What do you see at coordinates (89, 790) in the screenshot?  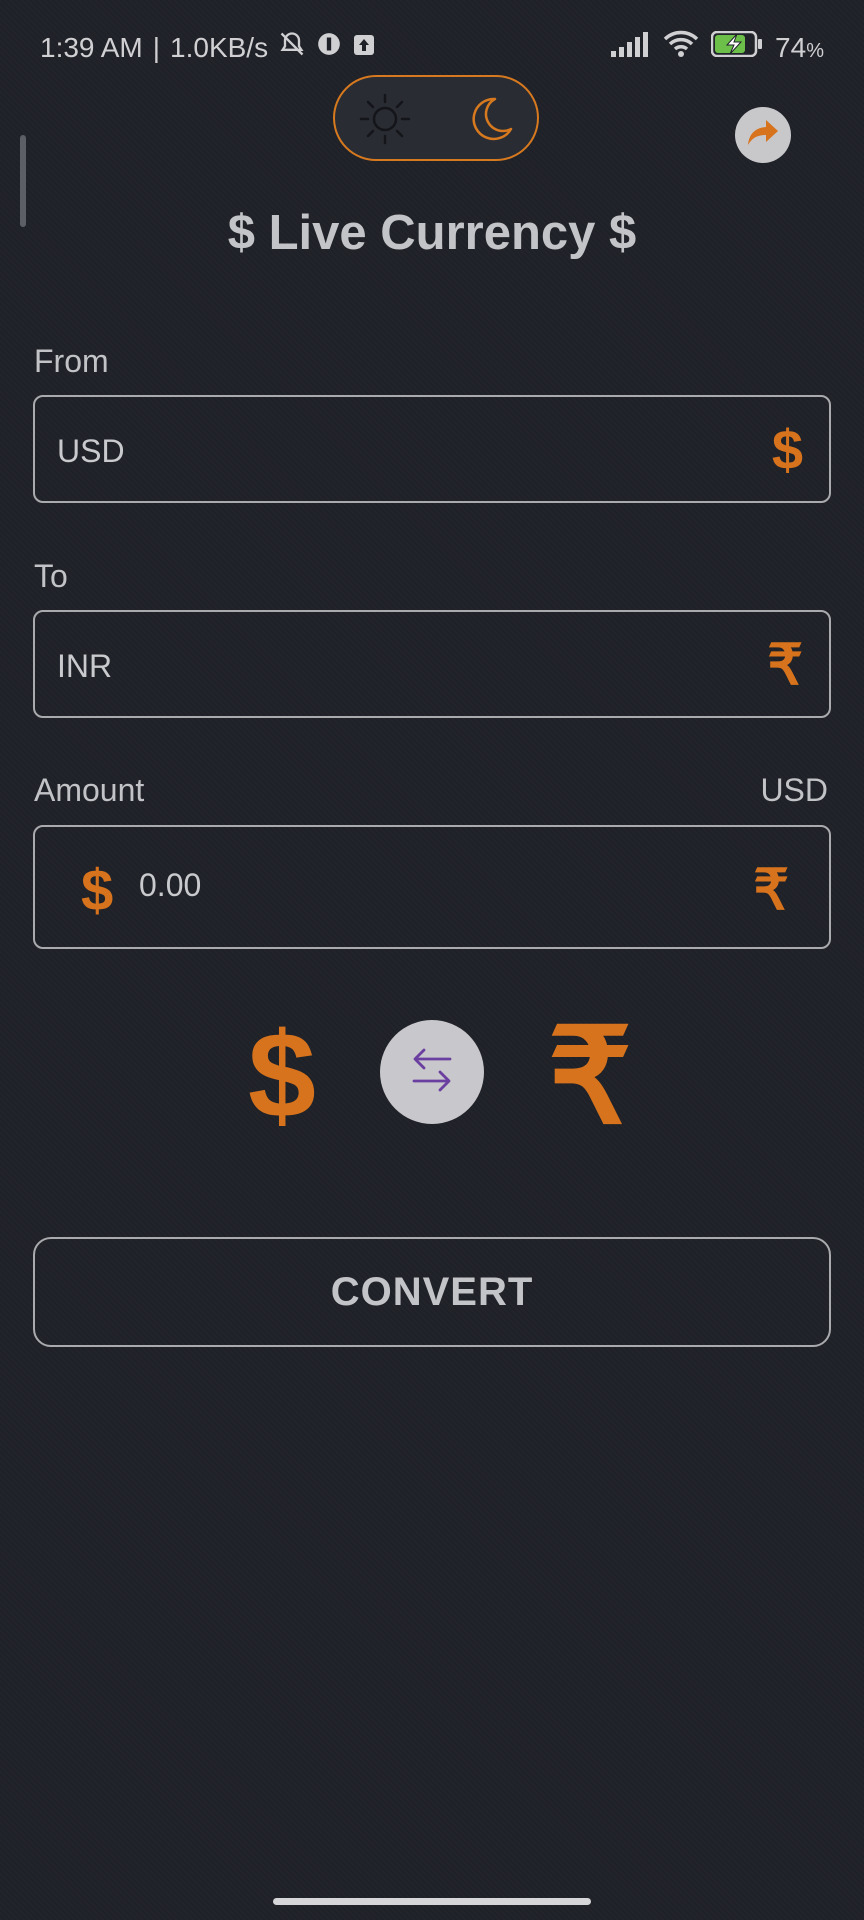 I see `amount-label: Amount` at bounding box center [89, 790].